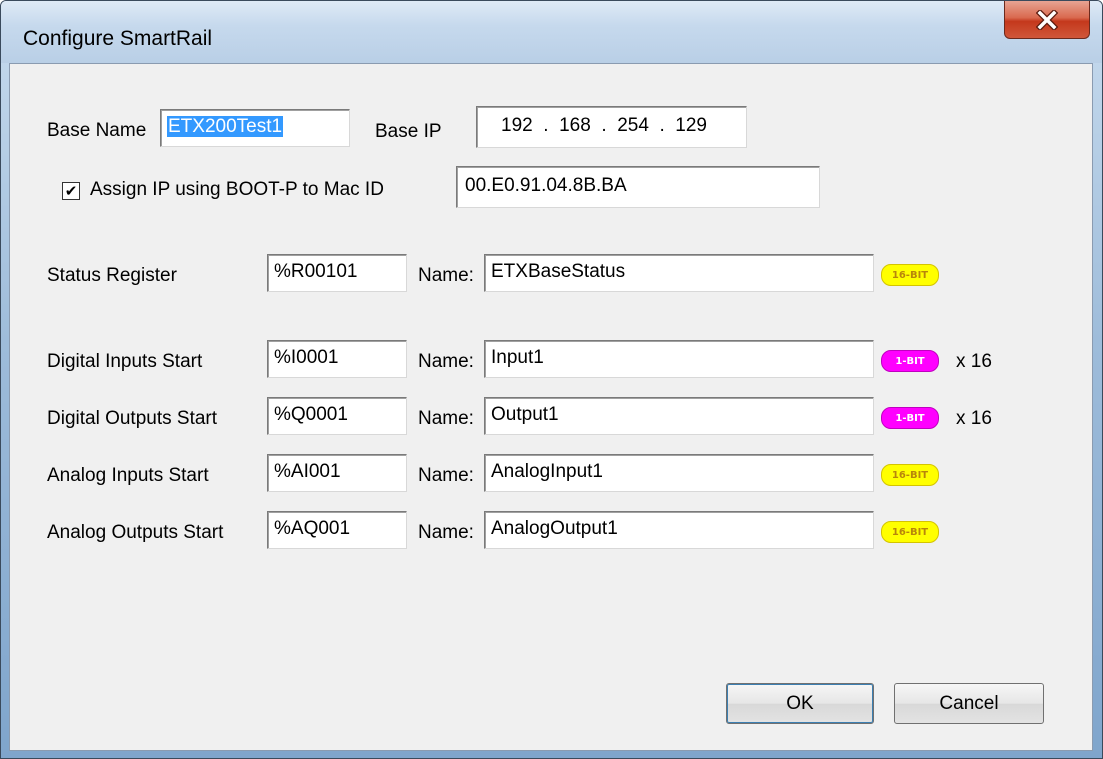 Image resolution: width=1103 pixels, height=759 pixels. I want to click on row-label: Status Register, so click(112, 275).